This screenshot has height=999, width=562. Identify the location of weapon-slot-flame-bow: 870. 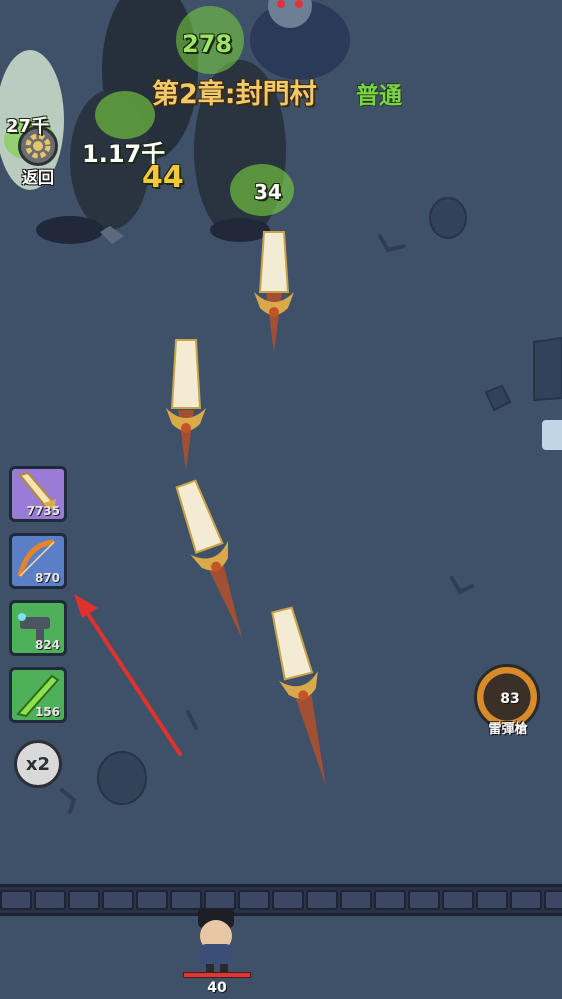
(38, 561).